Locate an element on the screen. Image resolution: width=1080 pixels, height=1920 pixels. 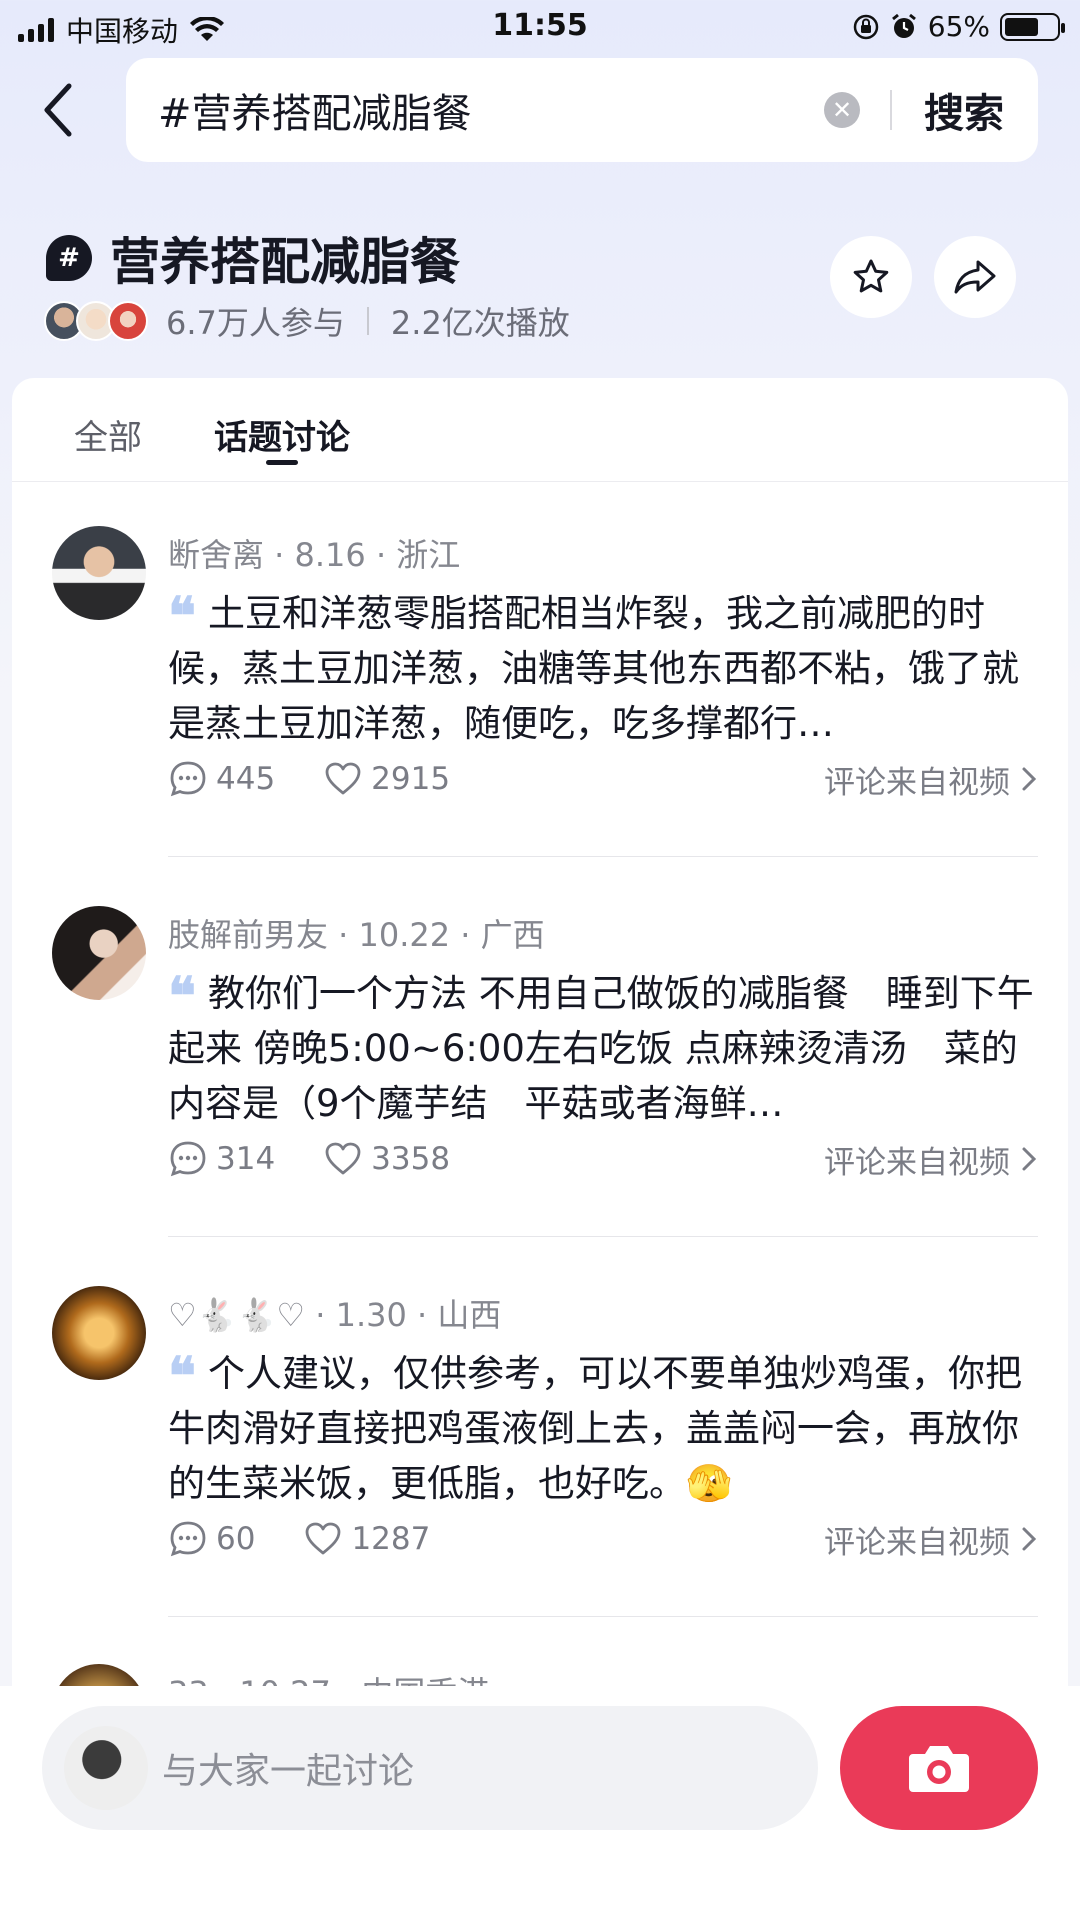
search-box: #营养搭配减脂餐 ✕ 搜索 is located at coordinates (582, 110).